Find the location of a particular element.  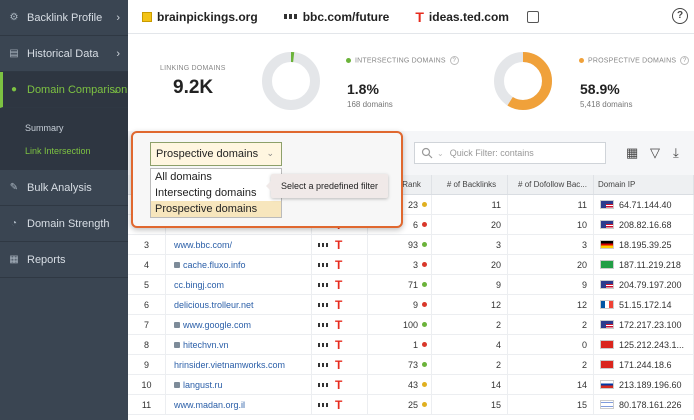

row-domain-ip: 64.71.144.40 is located at coordinates (644, 204).